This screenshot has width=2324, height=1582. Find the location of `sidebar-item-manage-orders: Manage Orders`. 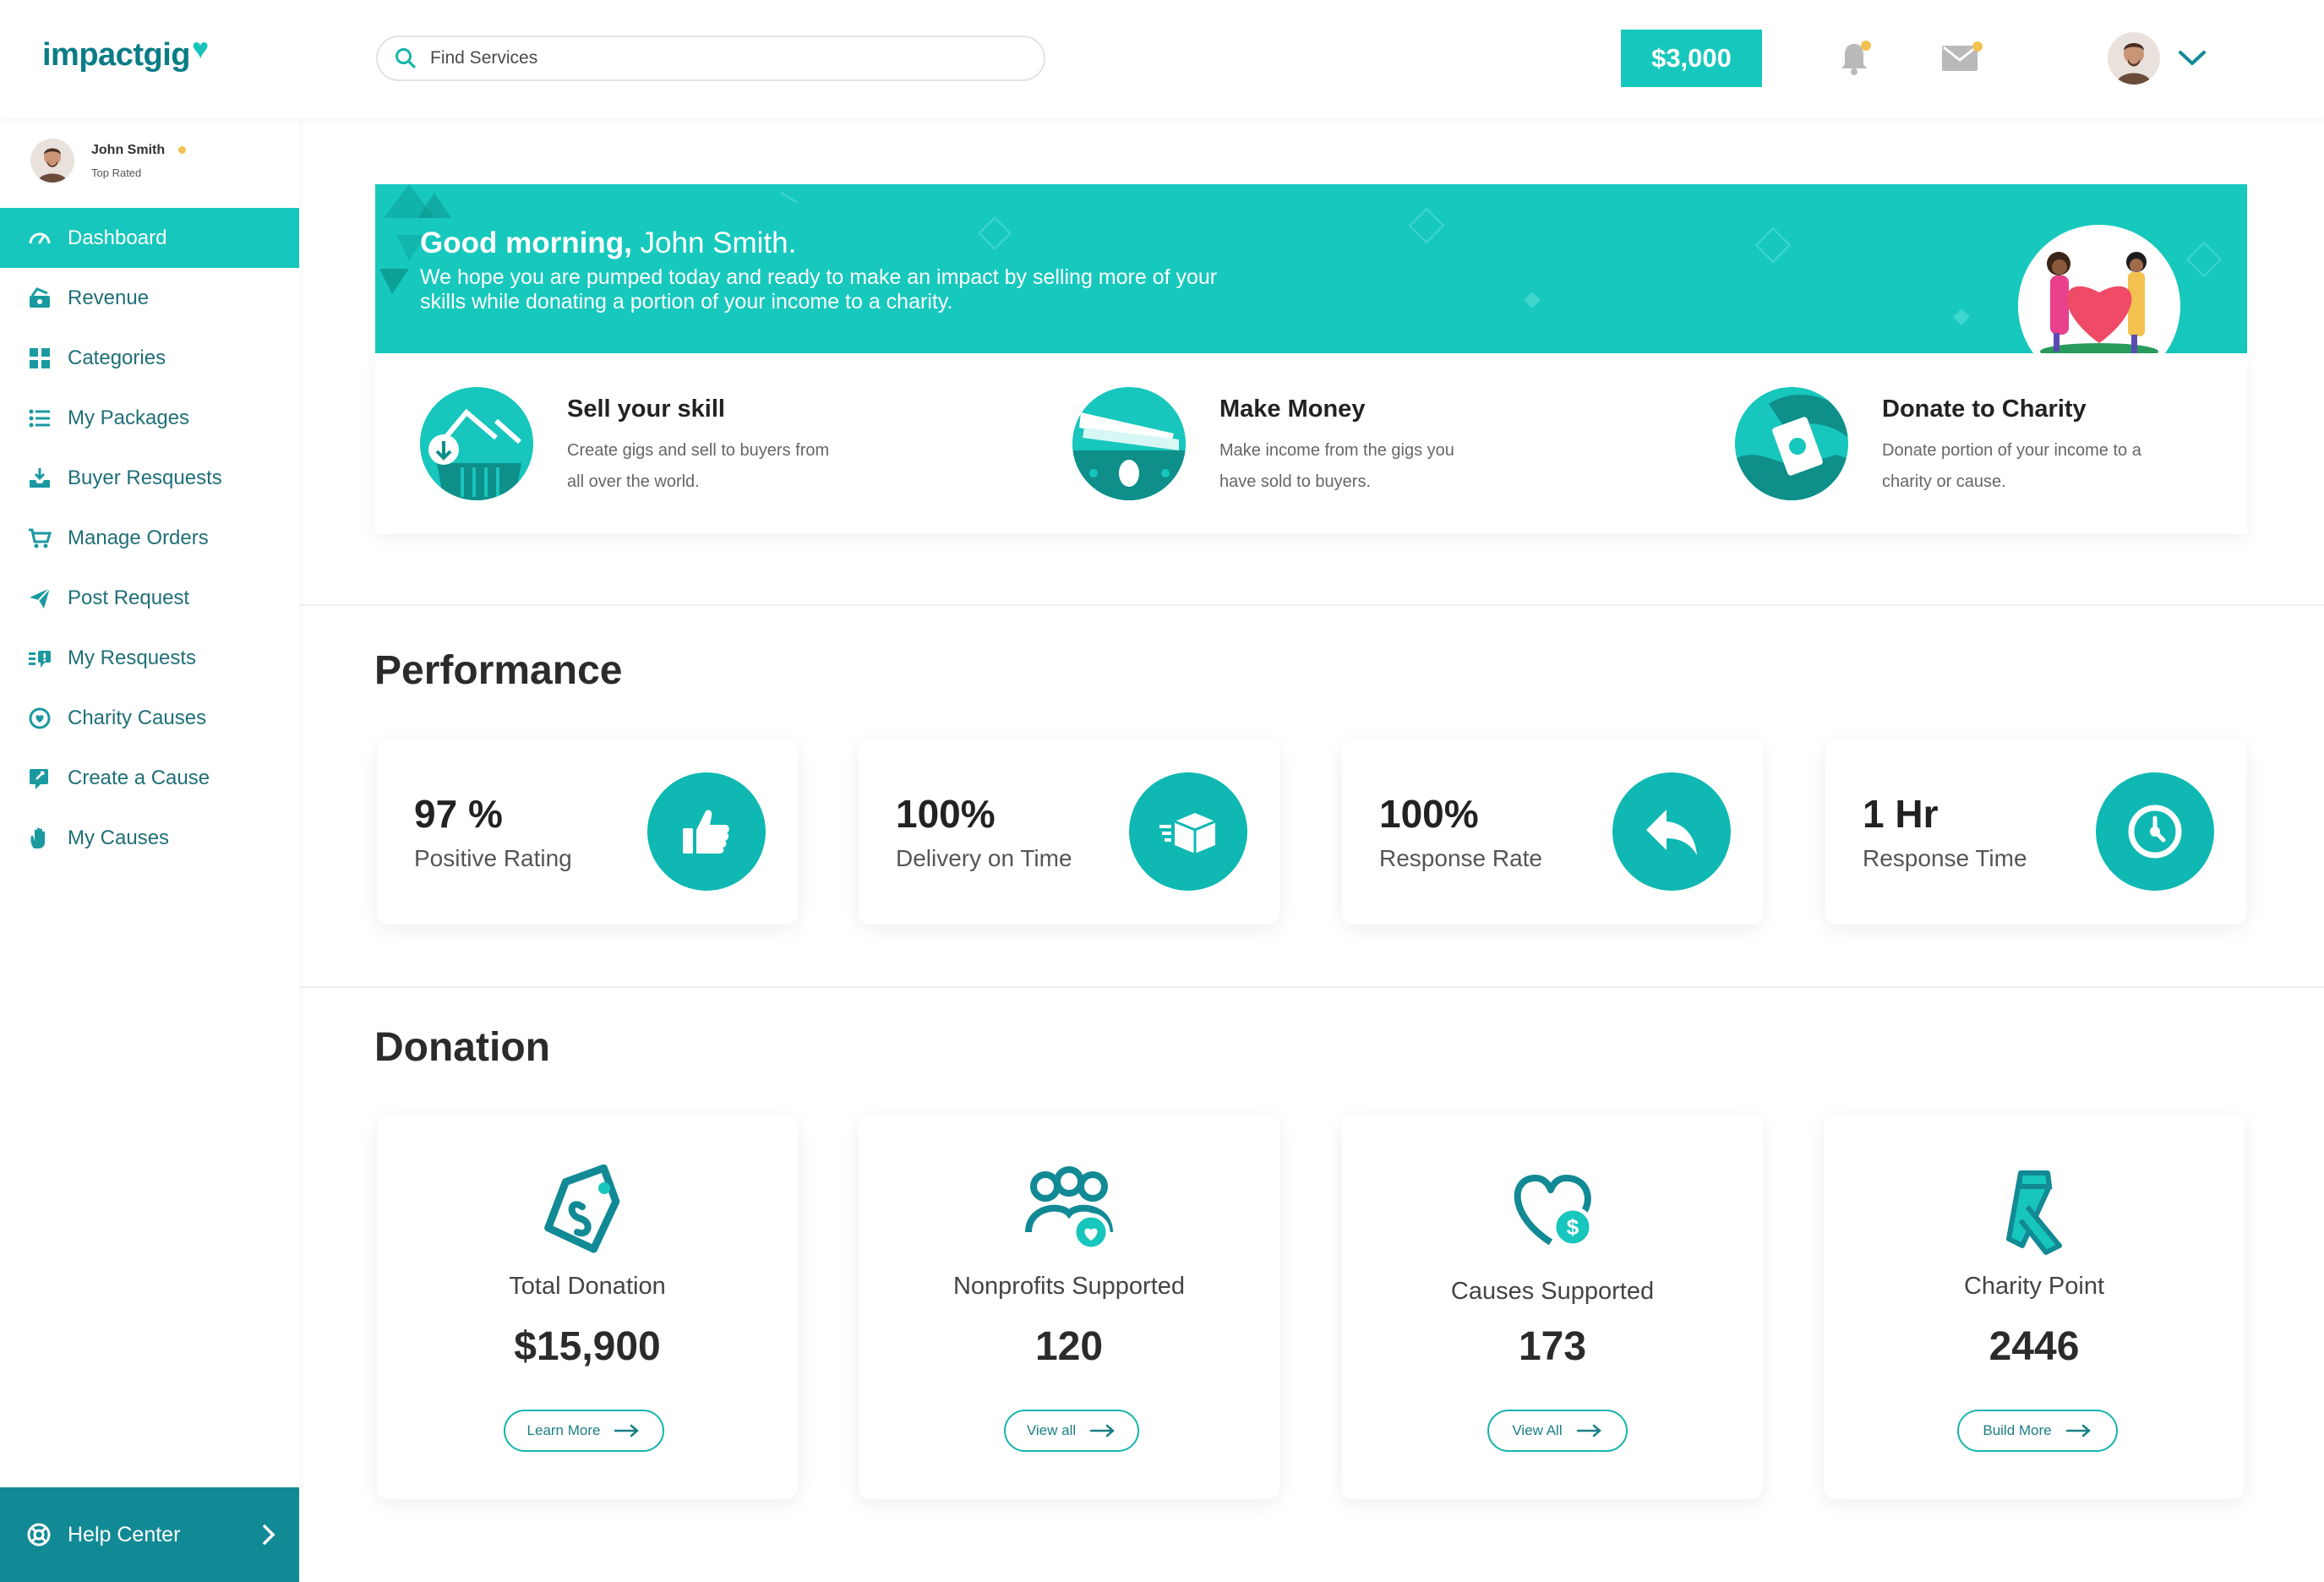

sidebar-item-manage-orders: Manage Orders is located at coordinates (149, 538).